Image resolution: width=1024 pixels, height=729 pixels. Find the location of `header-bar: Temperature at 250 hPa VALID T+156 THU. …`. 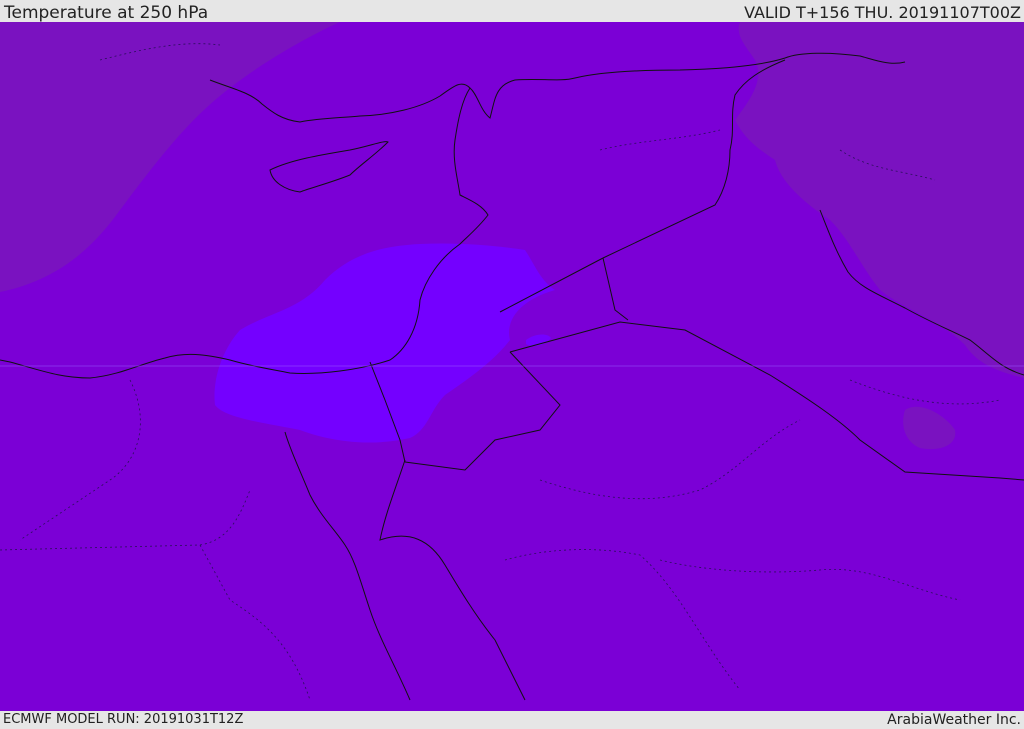

header-bar: Temperature at 250 hPa VALID T+156 THU. … is located at coordinates (512, 11).